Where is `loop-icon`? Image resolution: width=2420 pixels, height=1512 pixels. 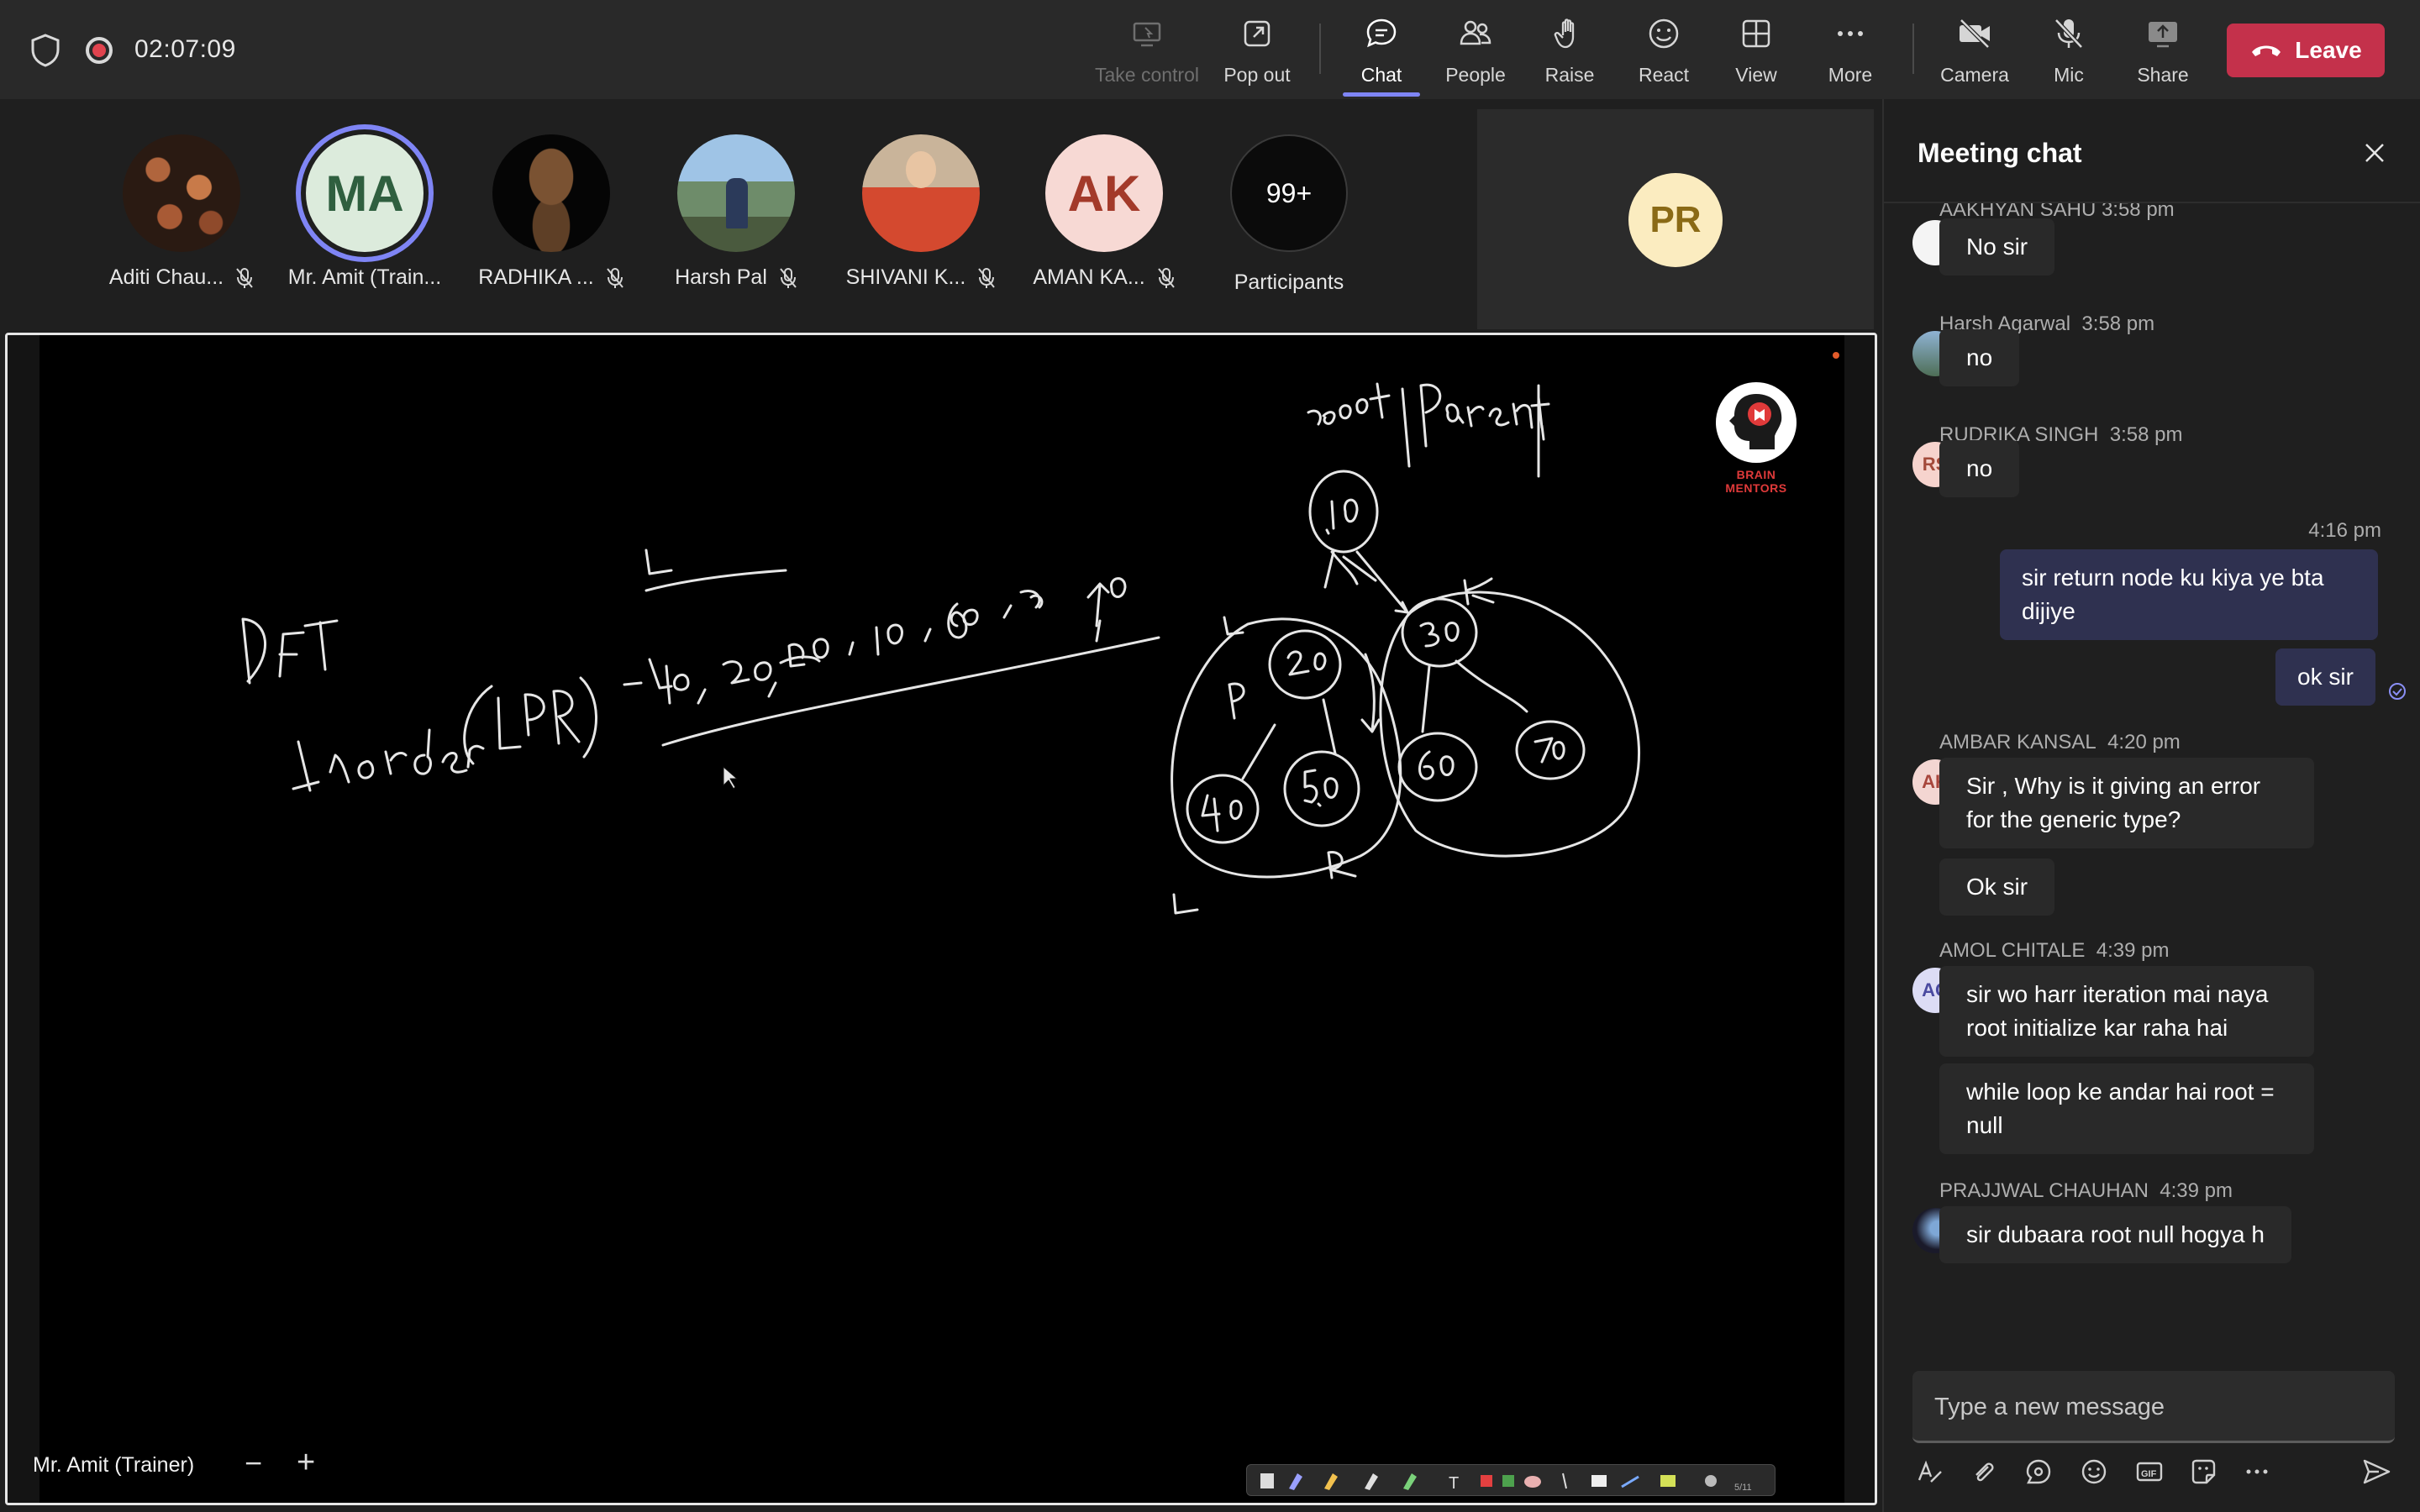
loop-icon is located at coordinates (2039, 1471).